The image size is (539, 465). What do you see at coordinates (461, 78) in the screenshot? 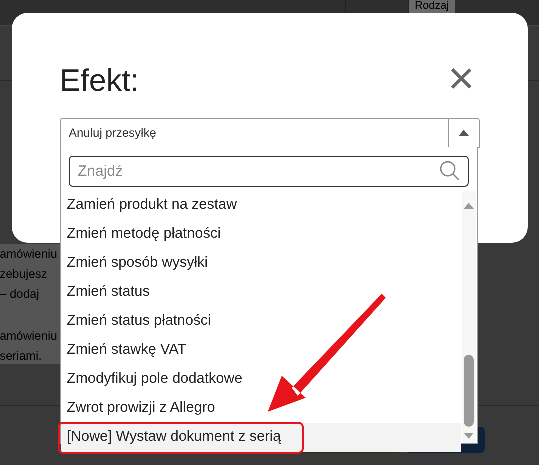
I see `close-button: ×` at bounding box center [461, 78].